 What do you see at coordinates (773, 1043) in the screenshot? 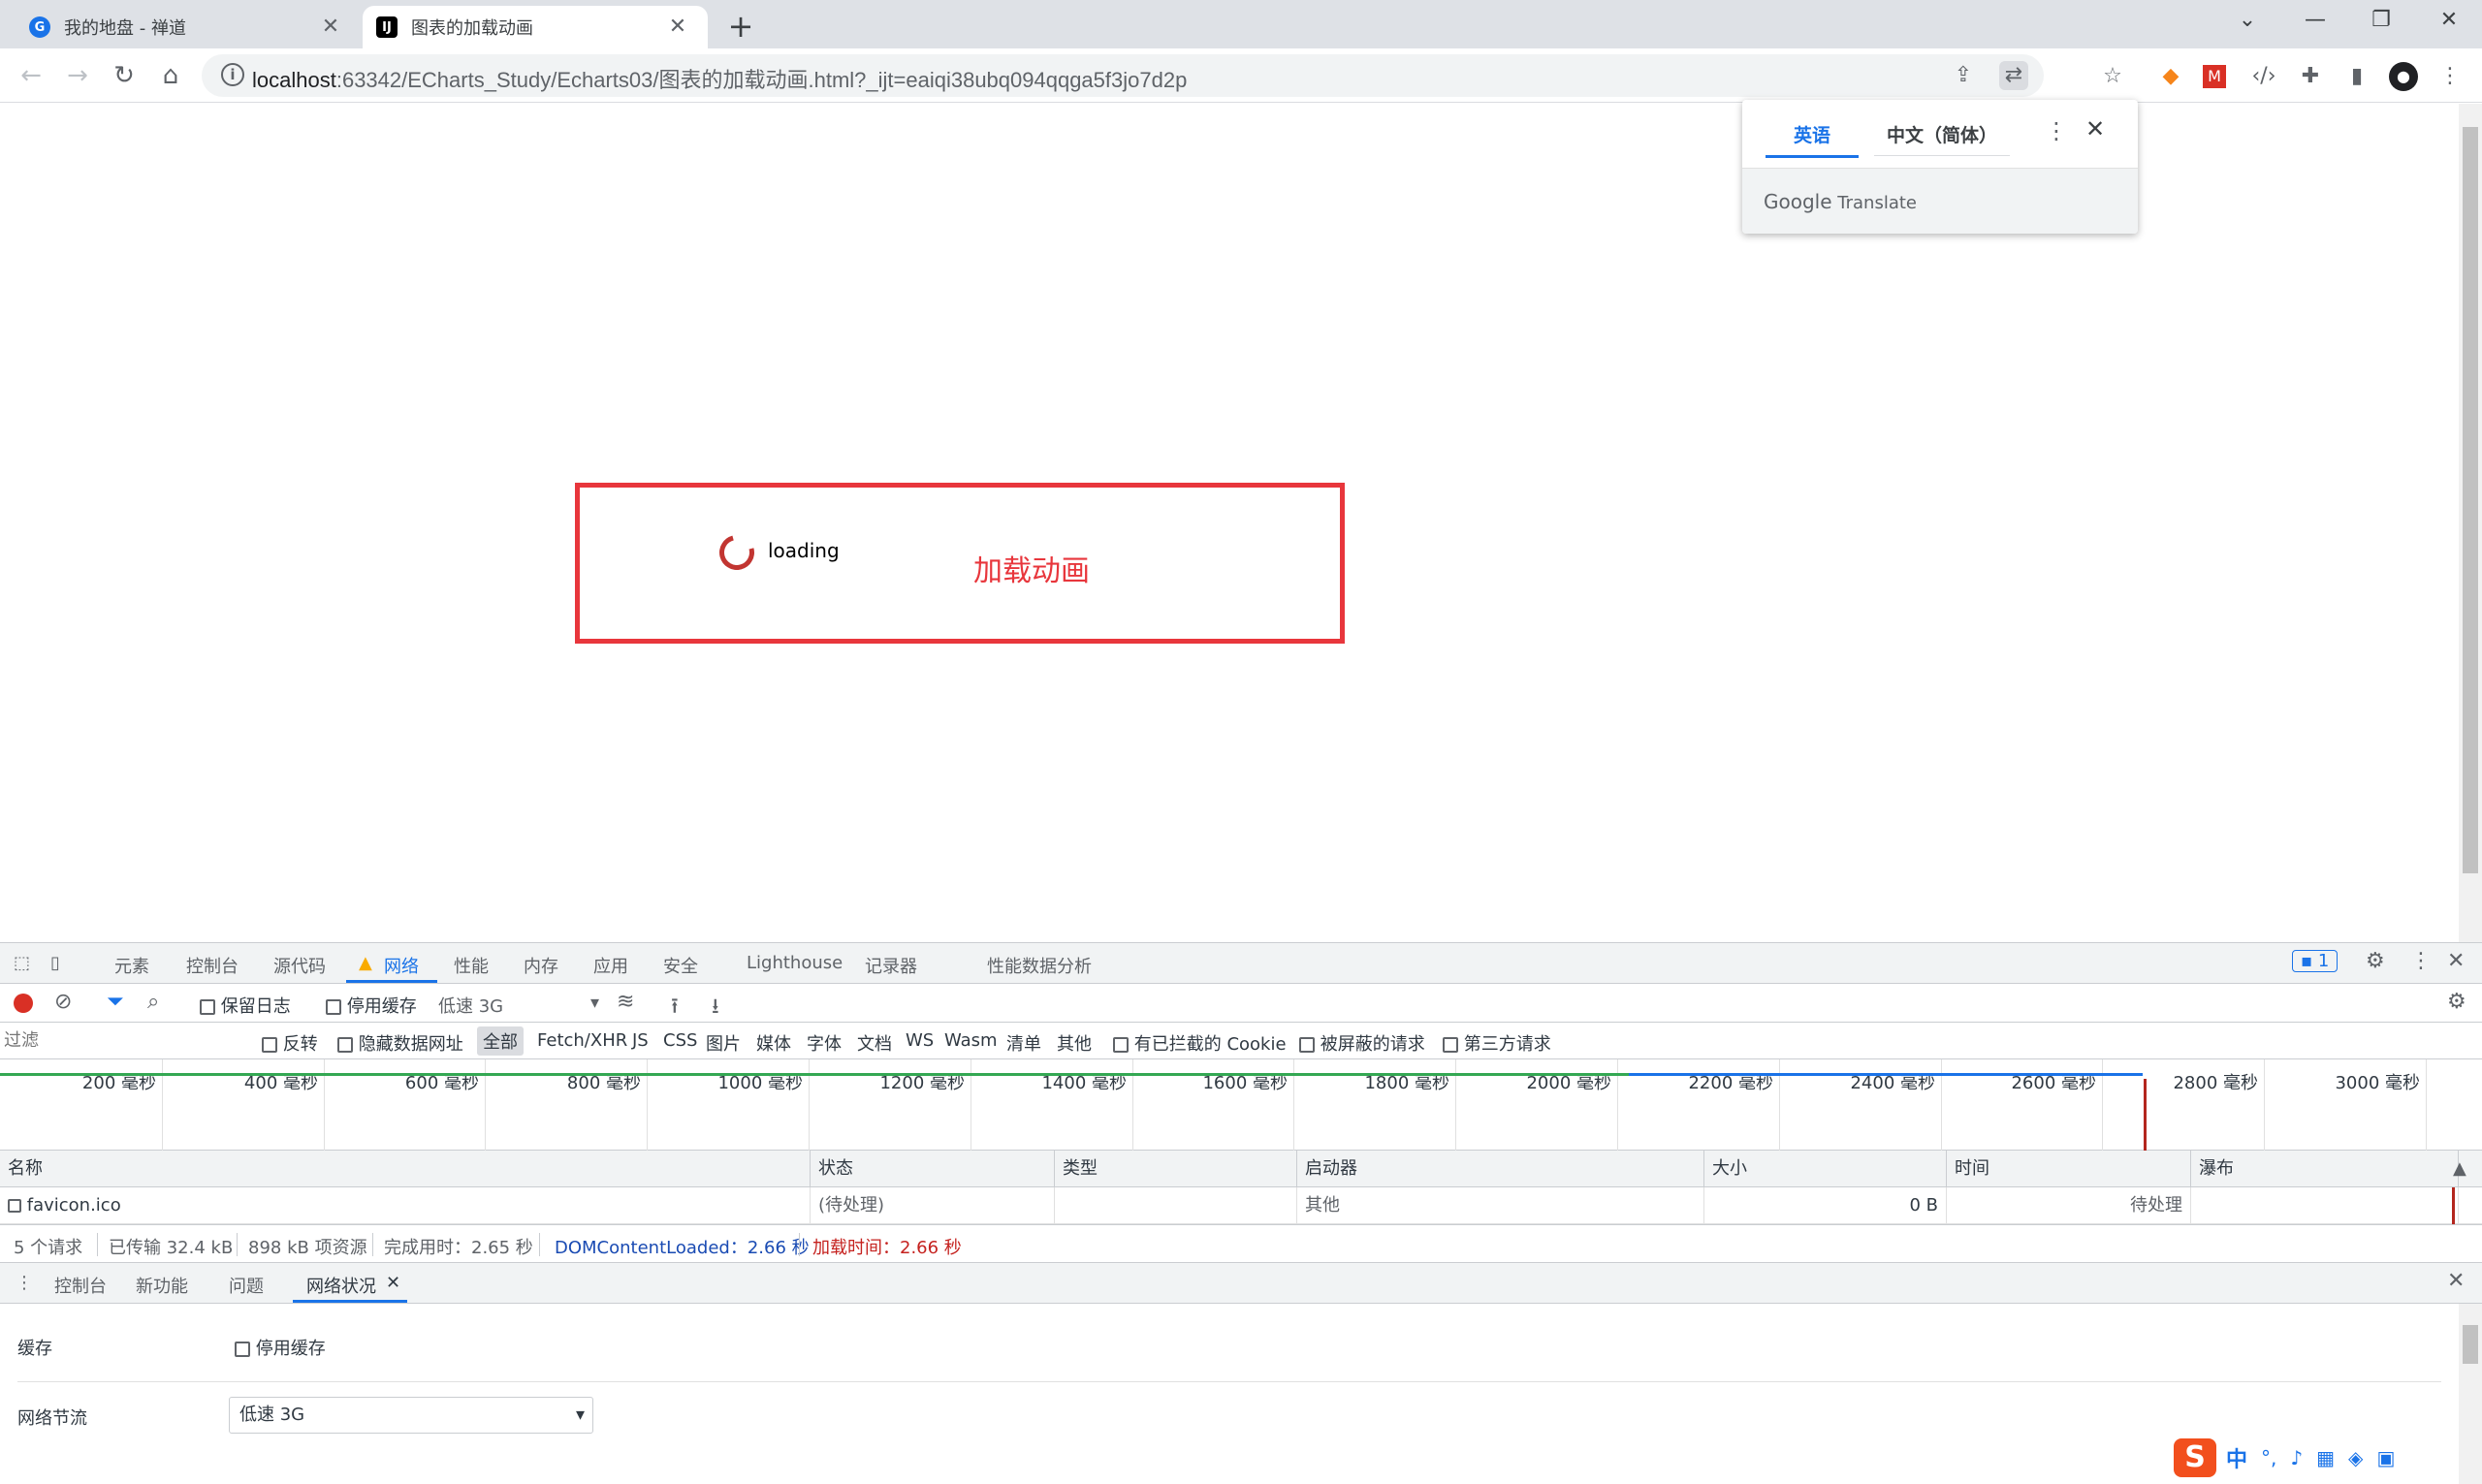
I see `filter-type-media: 媒体` at bounding box center [773, 1043].